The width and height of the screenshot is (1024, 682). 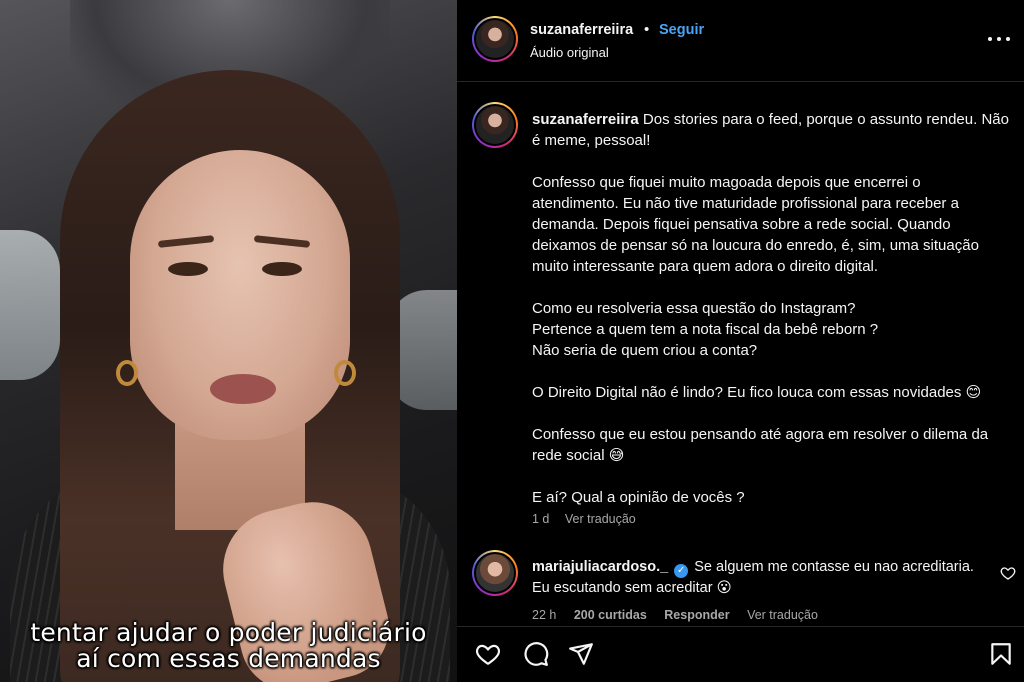 I want to click on comment-timestamp: 22 h, so click(x=544, y=615).